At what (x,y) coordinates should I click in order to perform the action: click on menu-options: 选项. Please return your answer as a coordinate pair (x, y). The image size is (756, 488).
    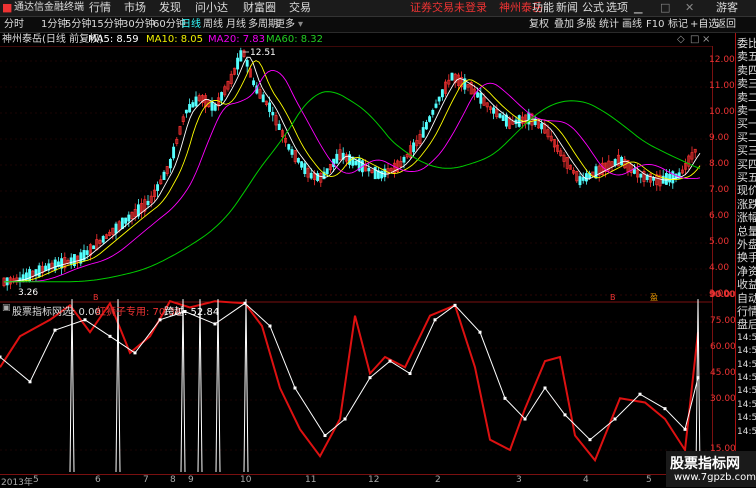
    Looking at the image, I should click on (617, 8).